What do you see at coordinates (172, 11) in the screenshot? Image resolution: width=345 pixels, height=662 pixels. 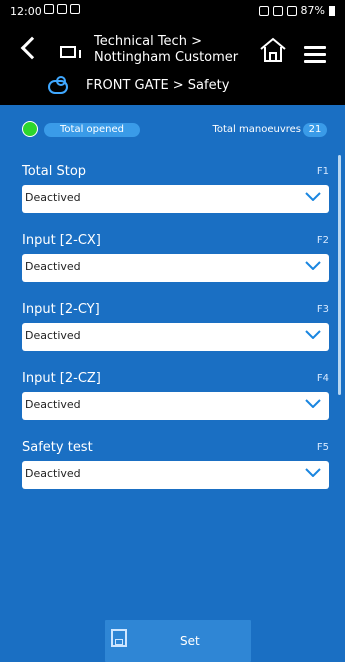 I see `status-bar: 12:00 87%` at bounding box center [172, 11].